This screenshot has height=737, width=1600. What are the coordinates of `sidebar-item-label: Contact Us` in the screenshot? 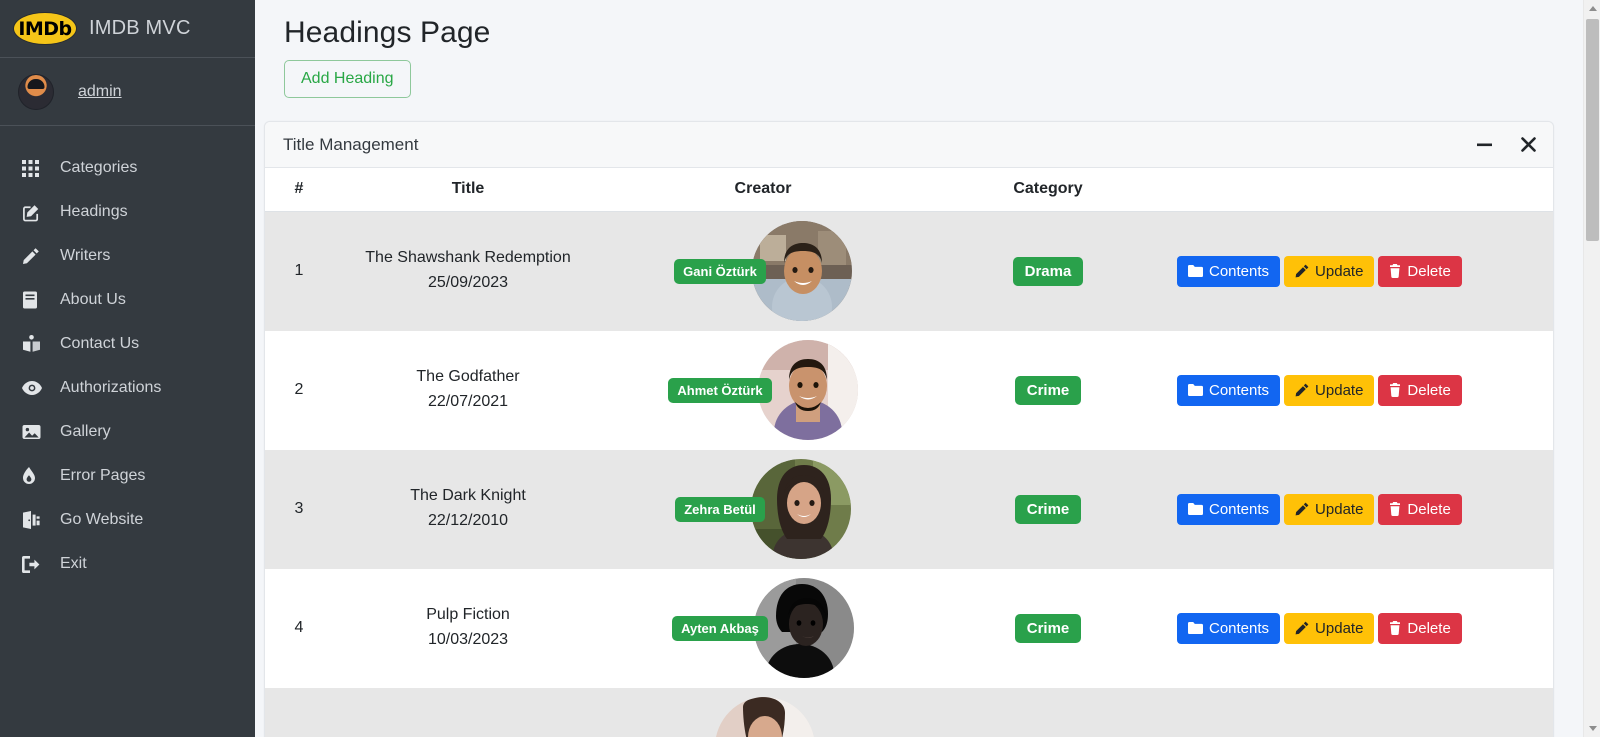 It's located at (100, 343).